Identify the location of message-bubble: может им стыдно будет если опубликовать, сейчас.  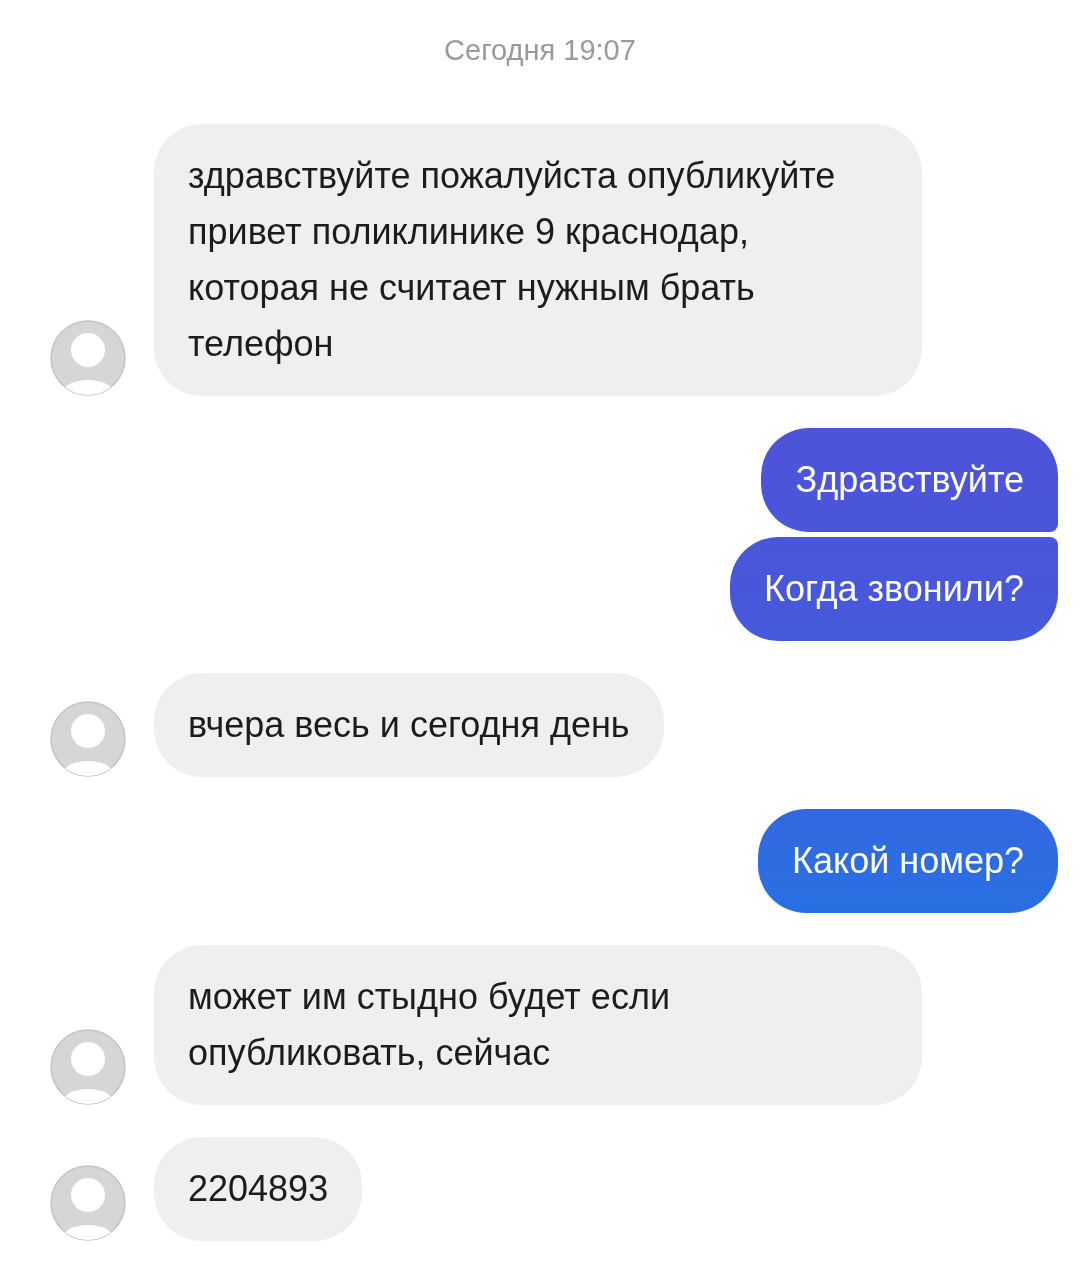
(538, 1025).